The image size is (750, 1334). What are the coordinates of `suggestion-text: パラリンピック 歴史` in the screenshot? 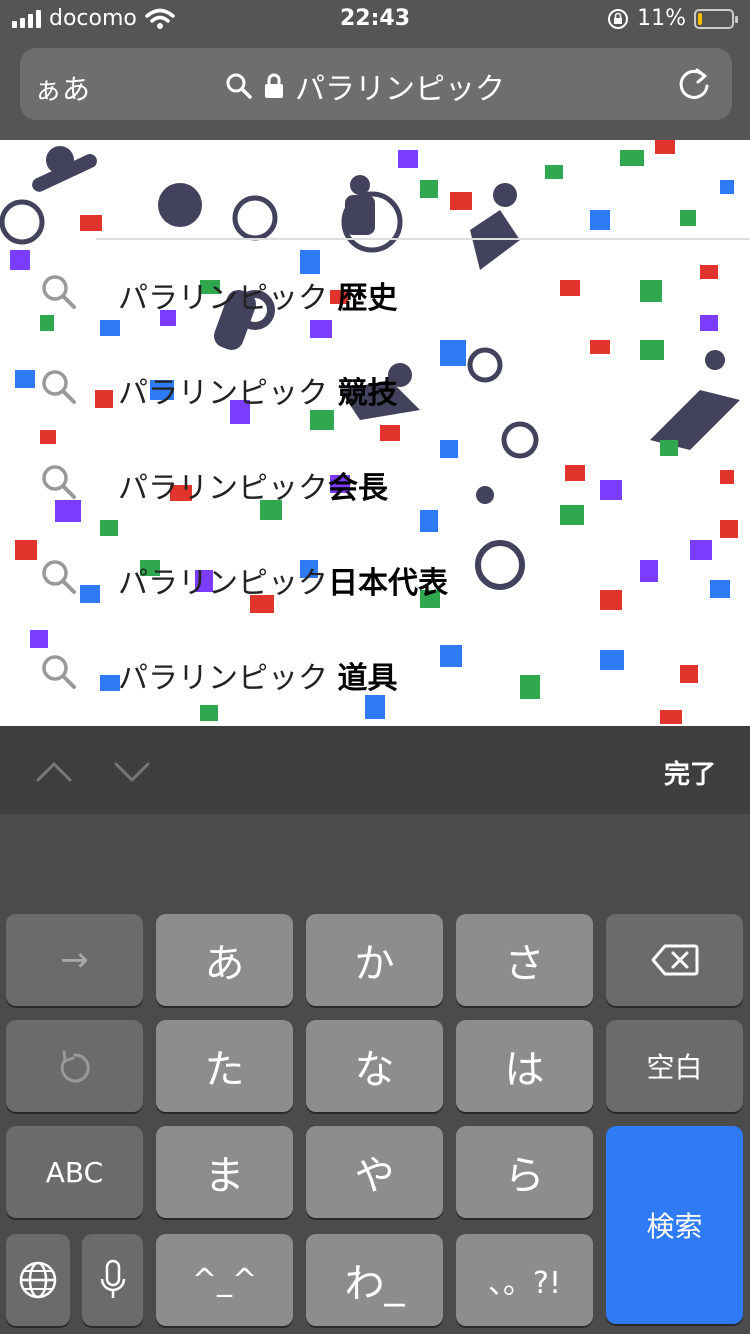 It's located at (258, 295).